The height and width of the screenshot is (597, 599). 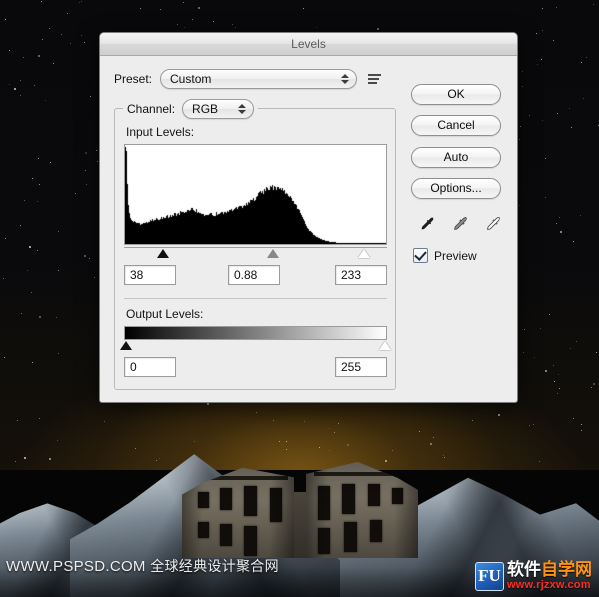 What do you see at coordinates (456, 125) in the screenshot?
I see `cancel-button: Cancel` at bounding box center [456, 125].